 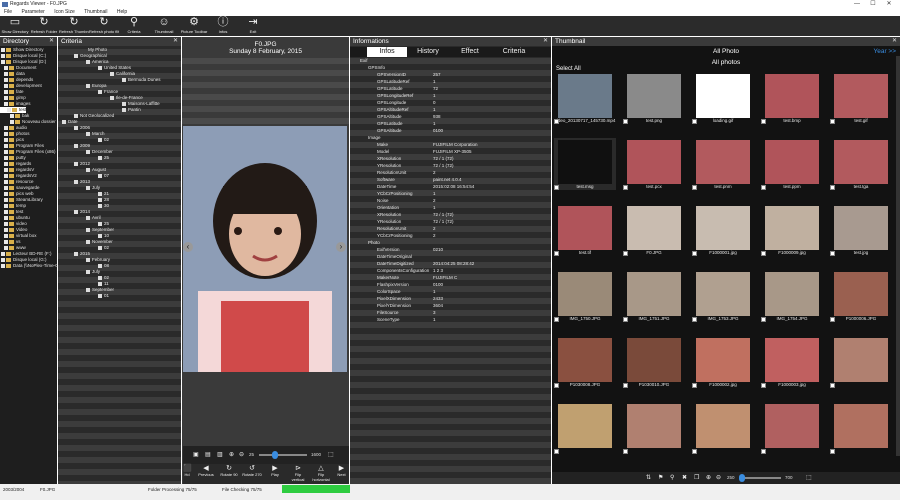 I want to click on thumbnail-item: P1030008.JPG, so click(x=585, y=362).